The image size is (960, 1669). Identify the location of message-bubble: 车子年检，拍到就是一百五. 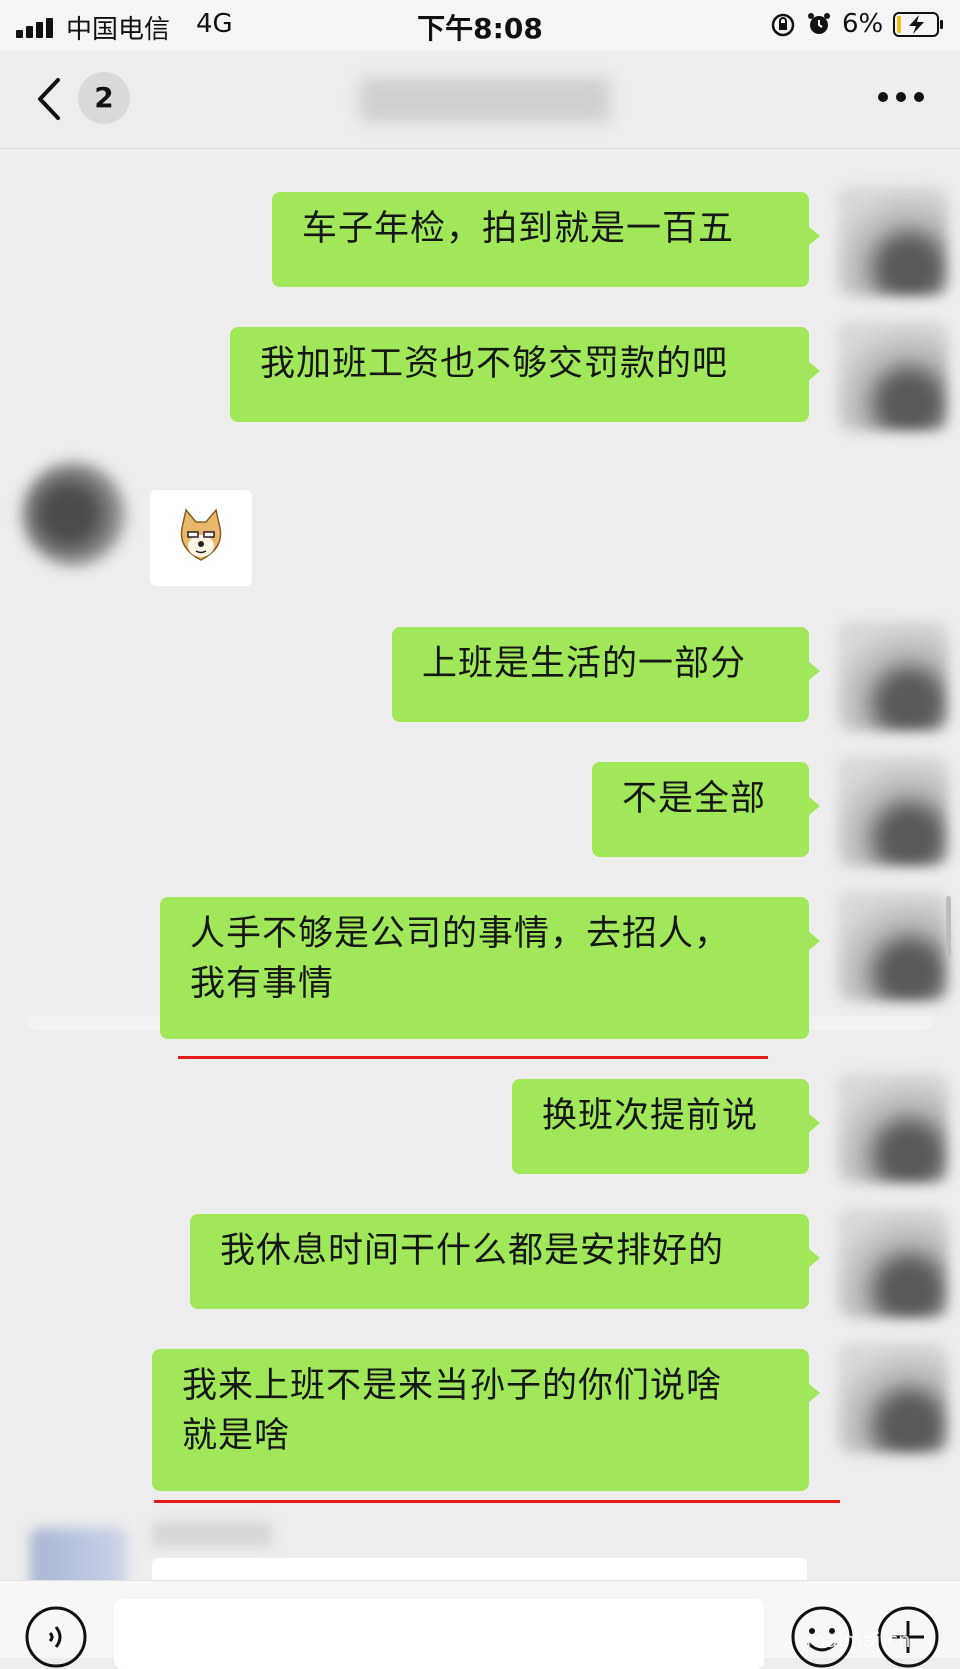
(546, 239).